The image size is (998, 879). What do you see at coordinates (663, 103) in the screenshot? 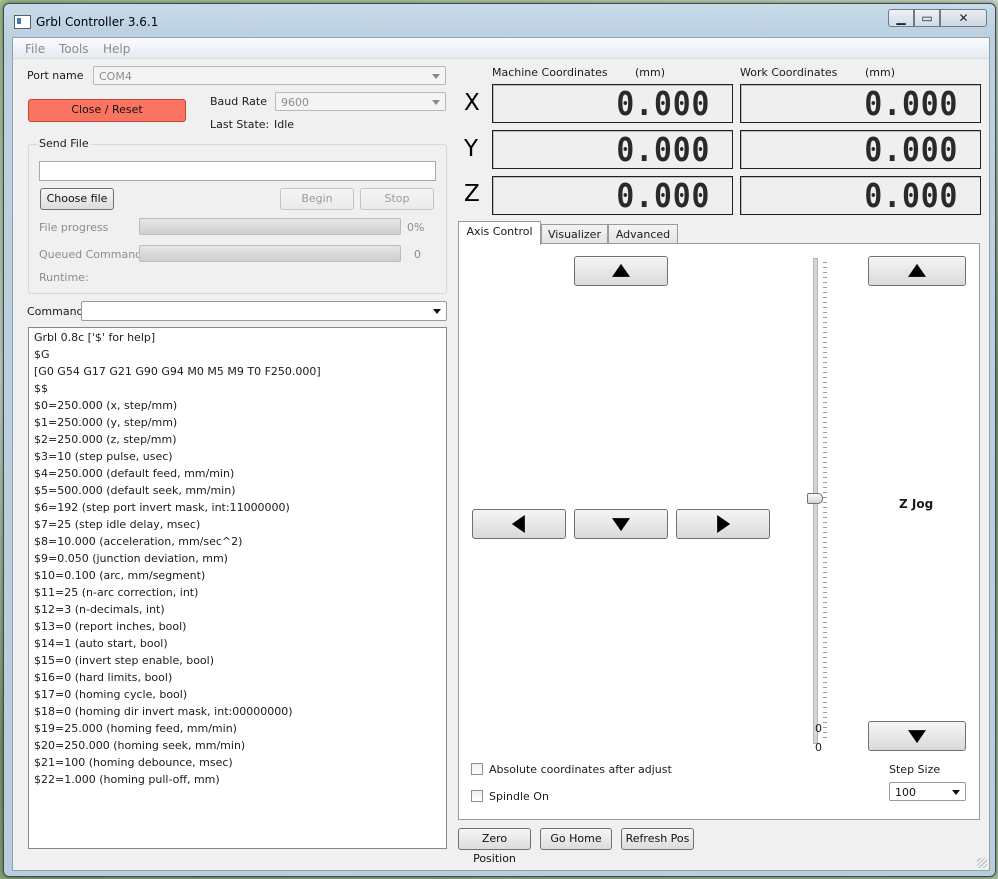
I see `machine-x-value: 0.000` at bounding box center [663, 103].